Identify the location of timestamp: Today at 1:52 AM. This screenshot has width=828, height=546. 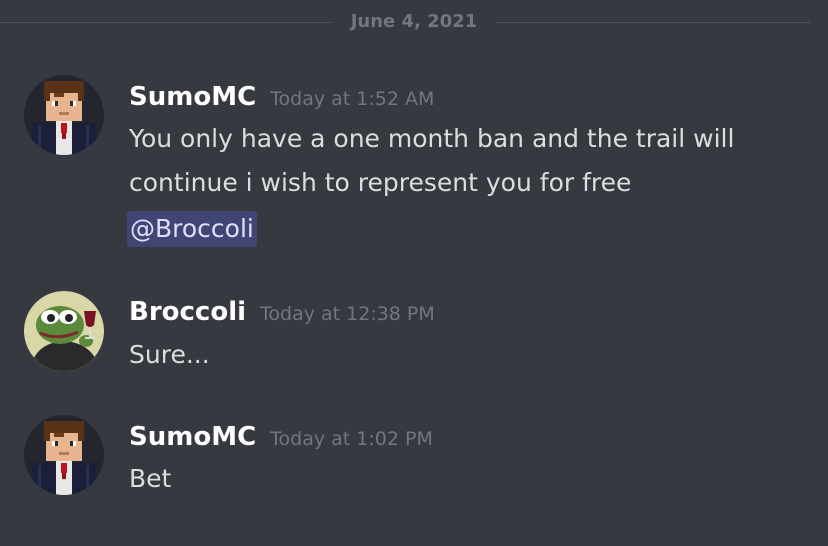
(352, 99).